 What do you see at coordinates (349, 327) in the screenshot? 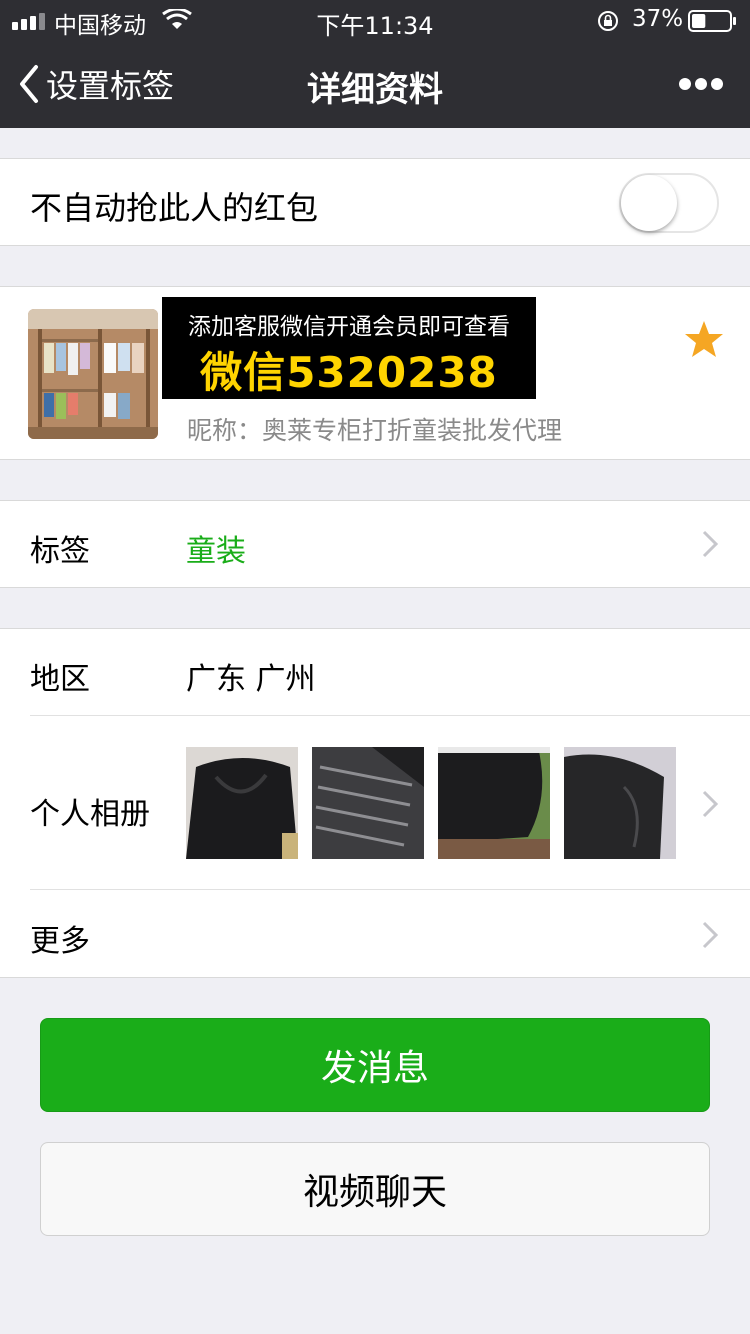
I see `promo-text: 添加客服微信开通会员即可查看` at bounding box center [349, 327].